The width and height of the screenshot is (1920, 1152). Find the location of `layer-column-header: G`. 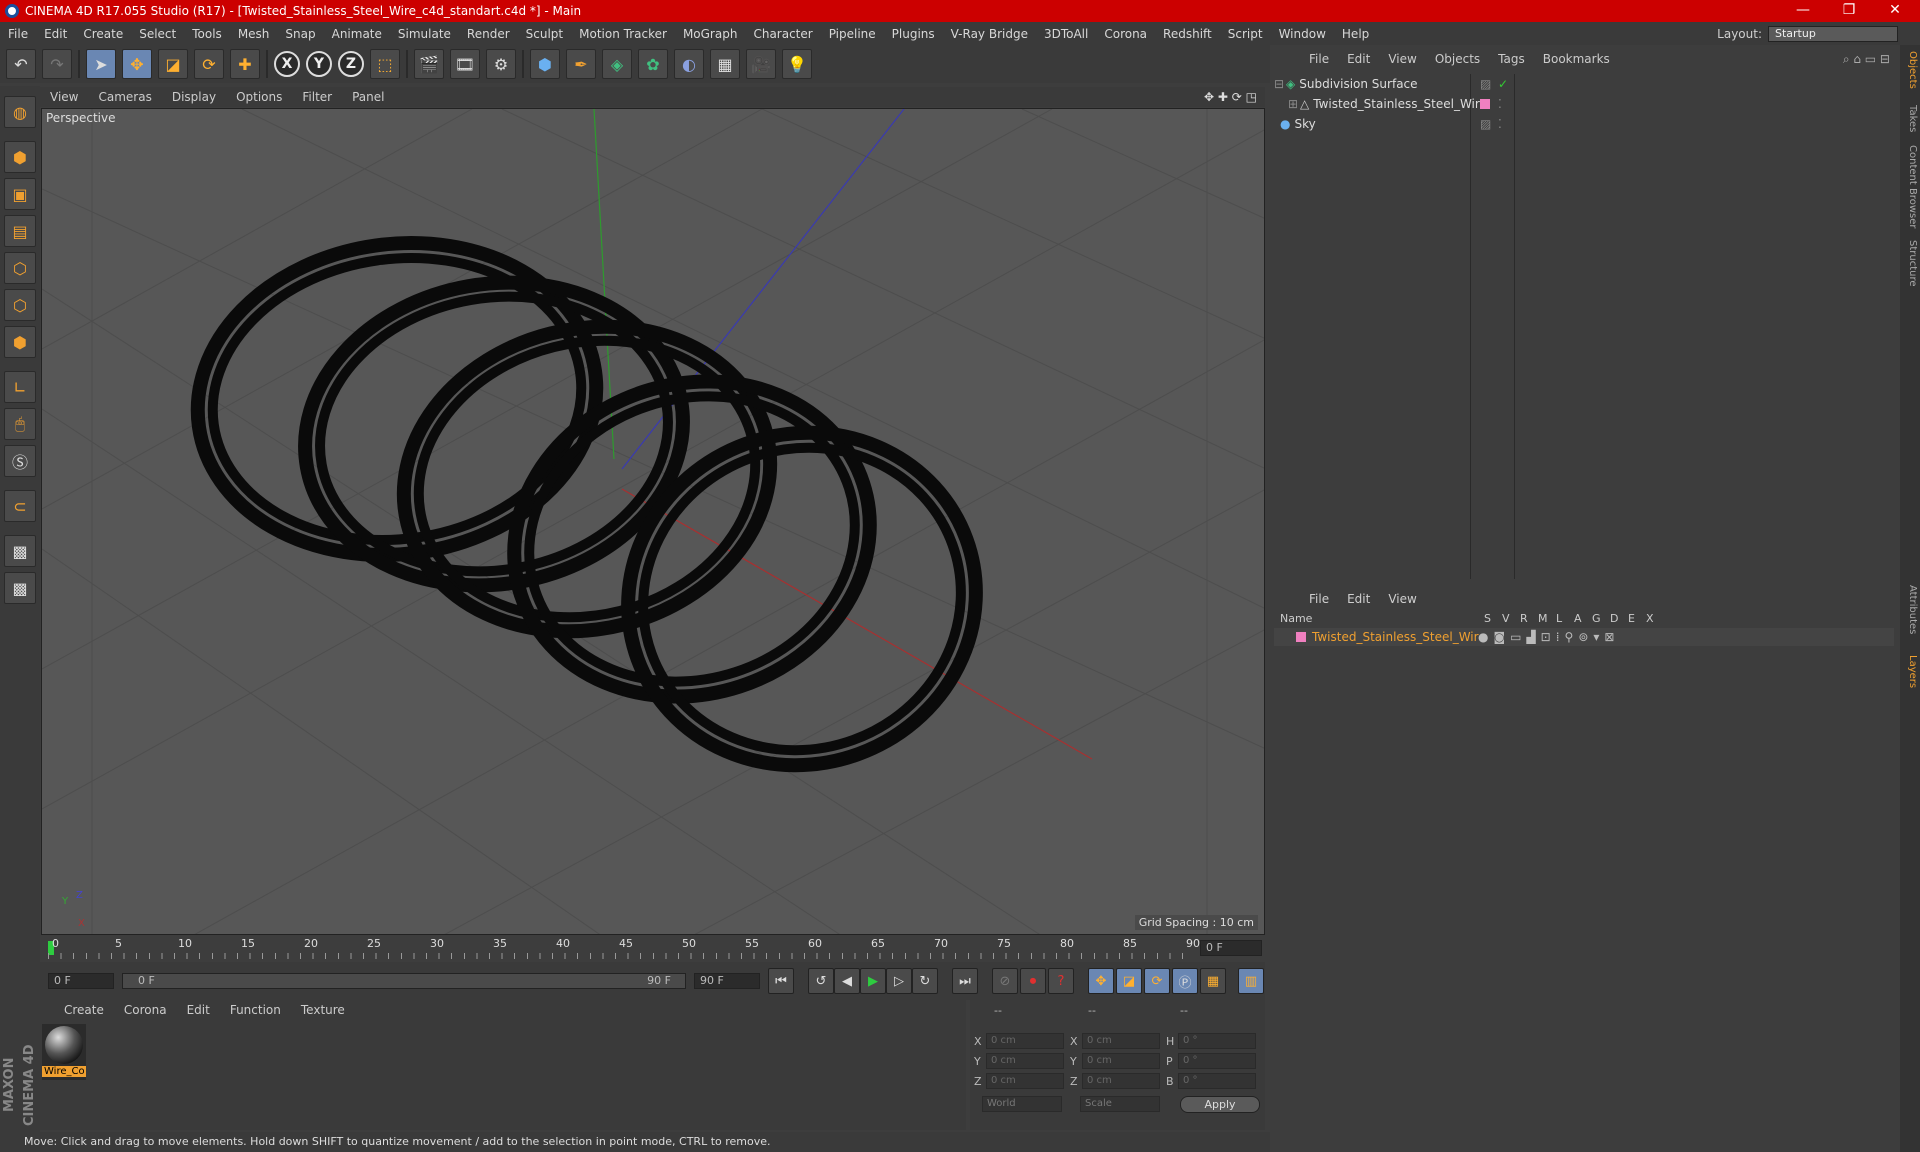

layer-column-header: G is located at coordinates (1596, 618).